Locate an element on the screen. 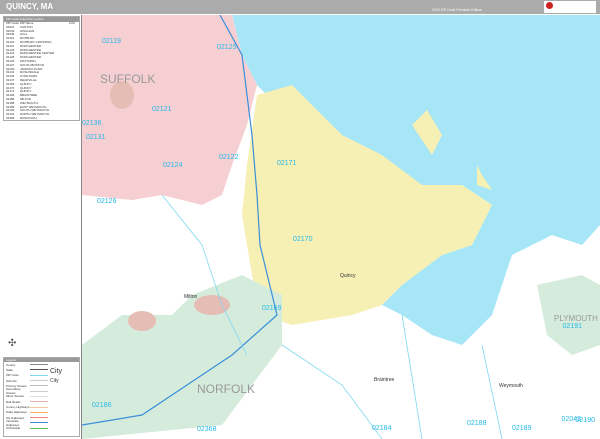 Image resolution: width=600 pixels, height=439 pixels. zip-label: 02184 is located at coordinates (382, 428).